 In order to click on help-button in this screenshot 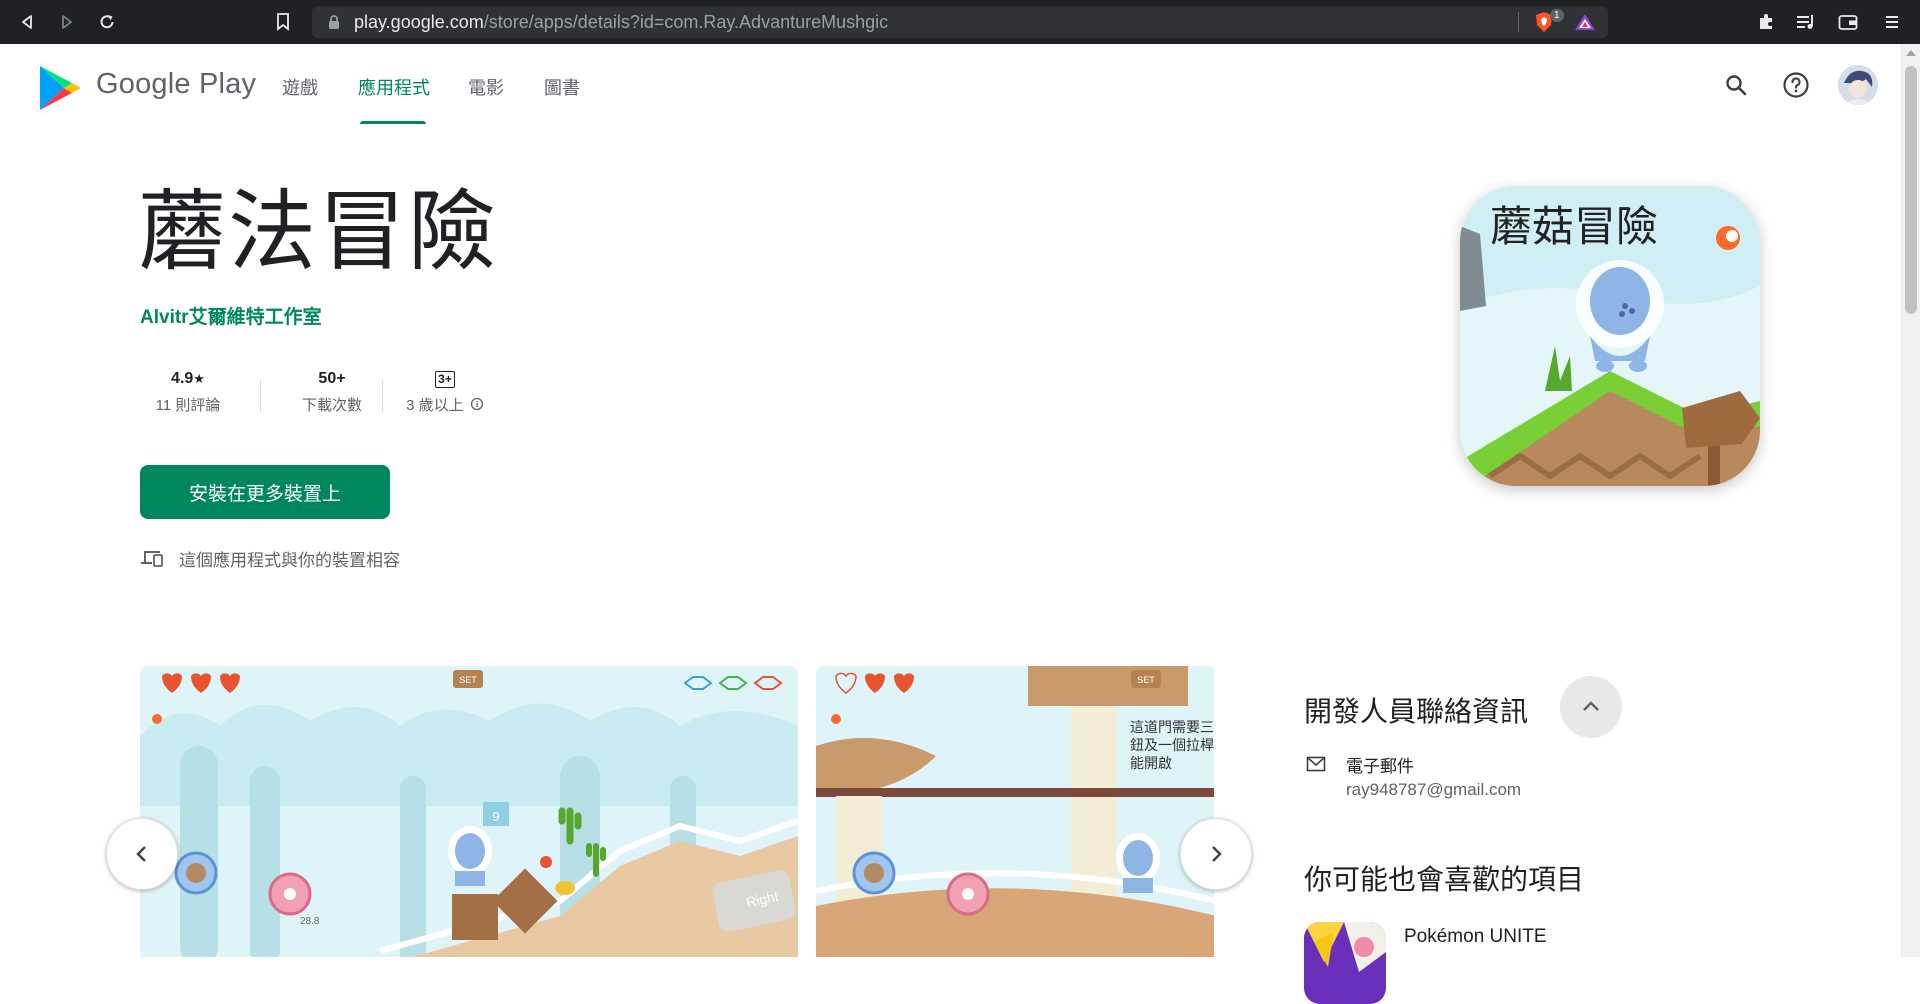, I will do `click(1796, 85)`.